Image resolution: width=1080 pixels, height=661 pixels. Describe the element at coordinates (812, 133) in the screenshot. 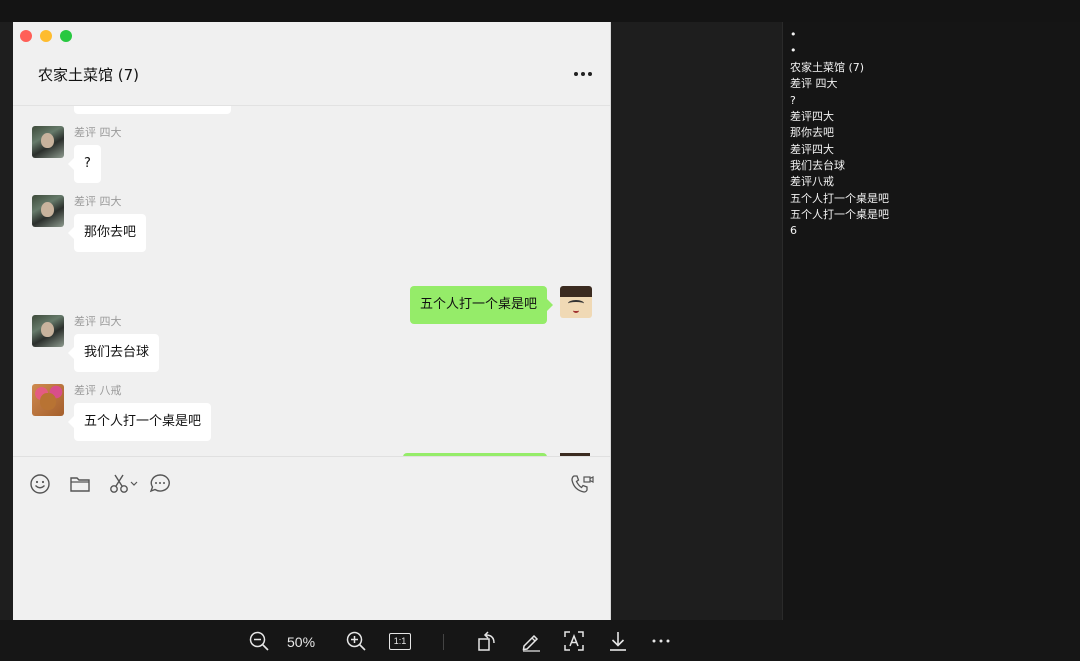

I see `text-line: 那你去吧` at that location.